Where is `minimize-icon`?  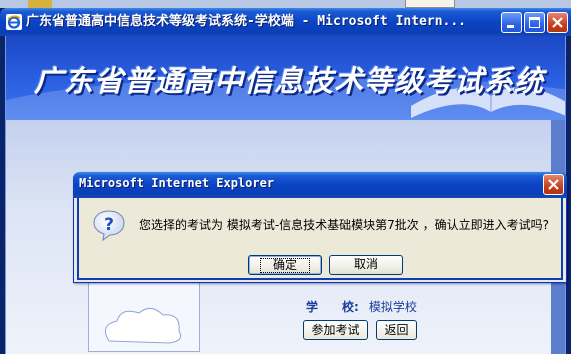
minimize-icon is located at coordinates (510, 26).